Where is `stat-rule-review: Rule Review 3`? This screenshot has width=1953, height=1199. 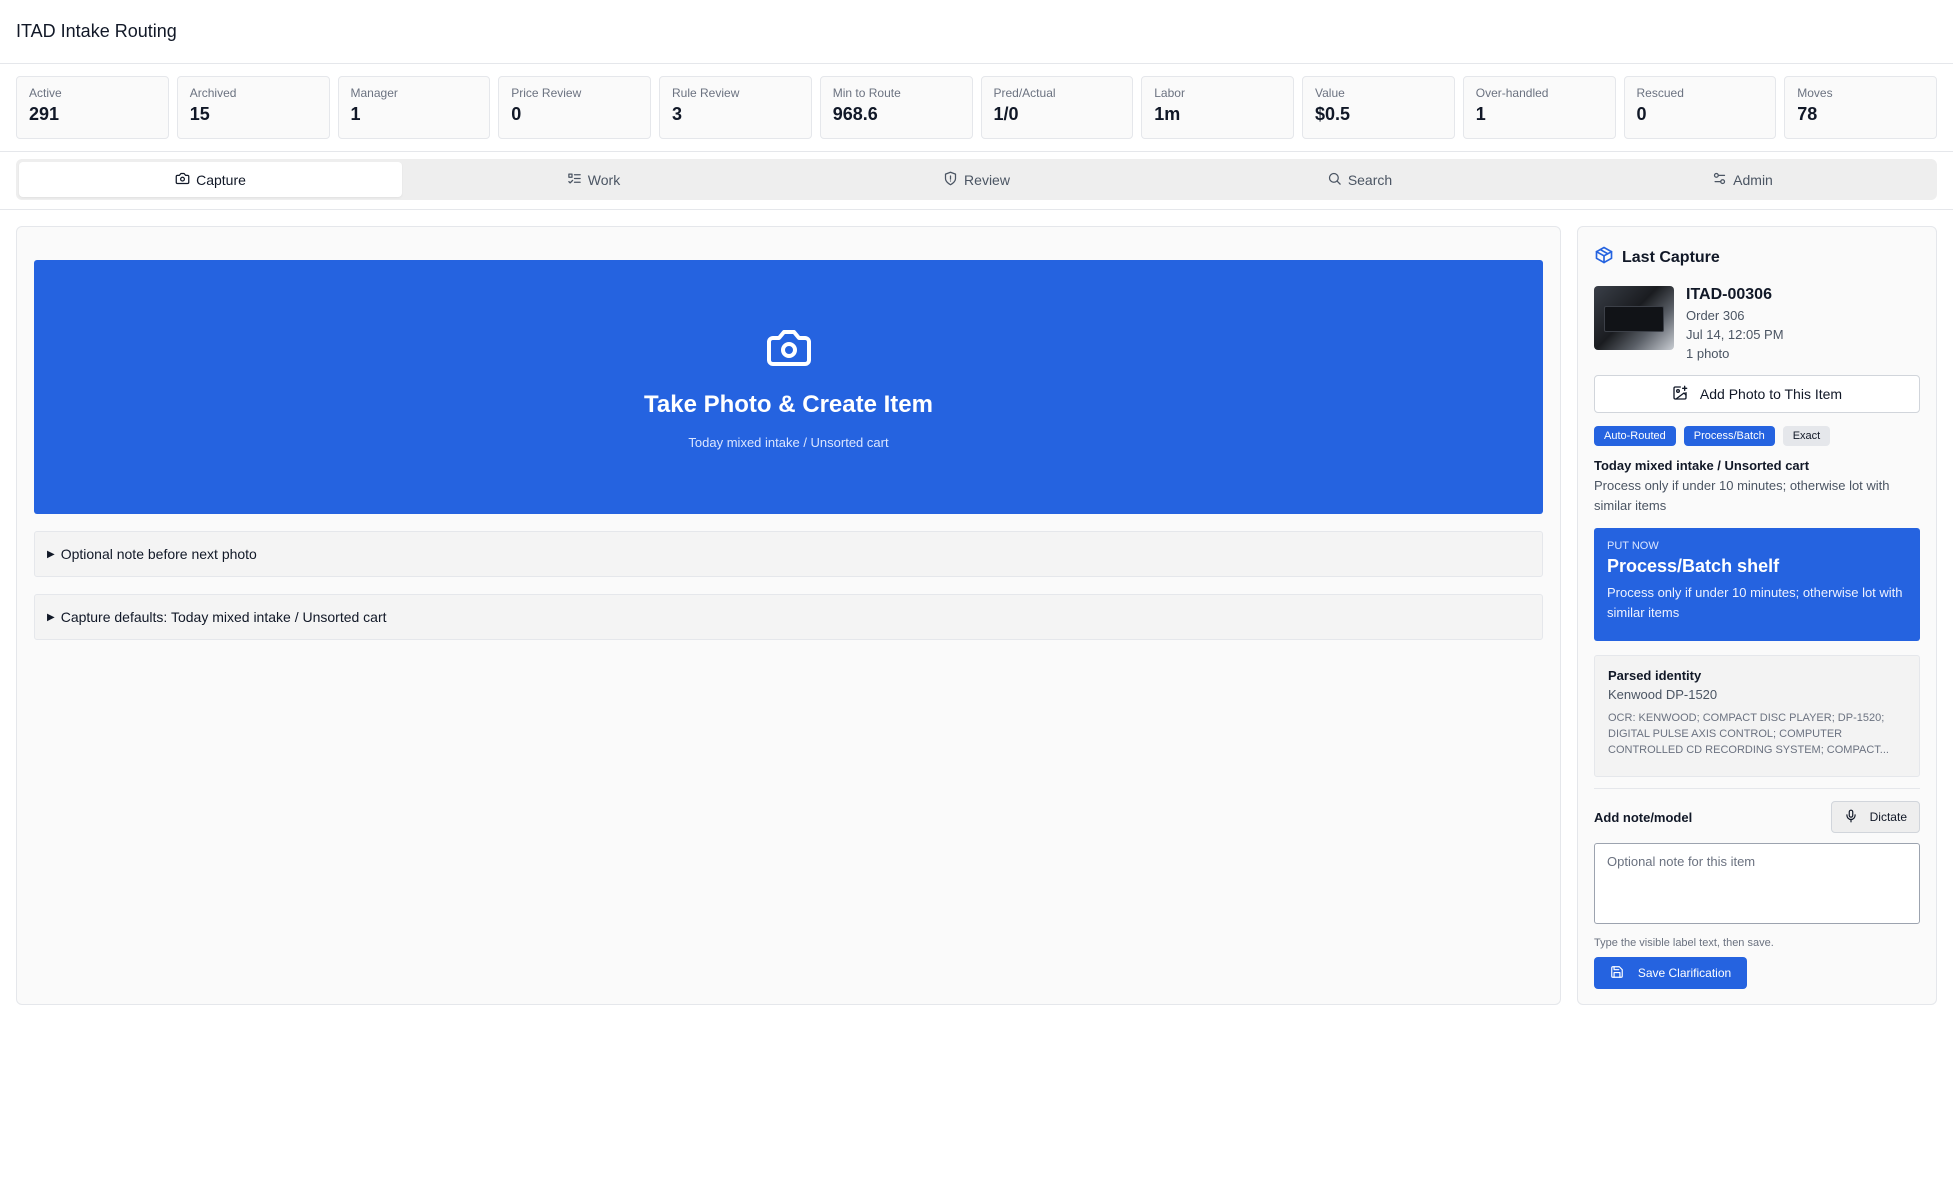 stat-rule-review: Rule Review 3 is located at coordinates (735, 107).